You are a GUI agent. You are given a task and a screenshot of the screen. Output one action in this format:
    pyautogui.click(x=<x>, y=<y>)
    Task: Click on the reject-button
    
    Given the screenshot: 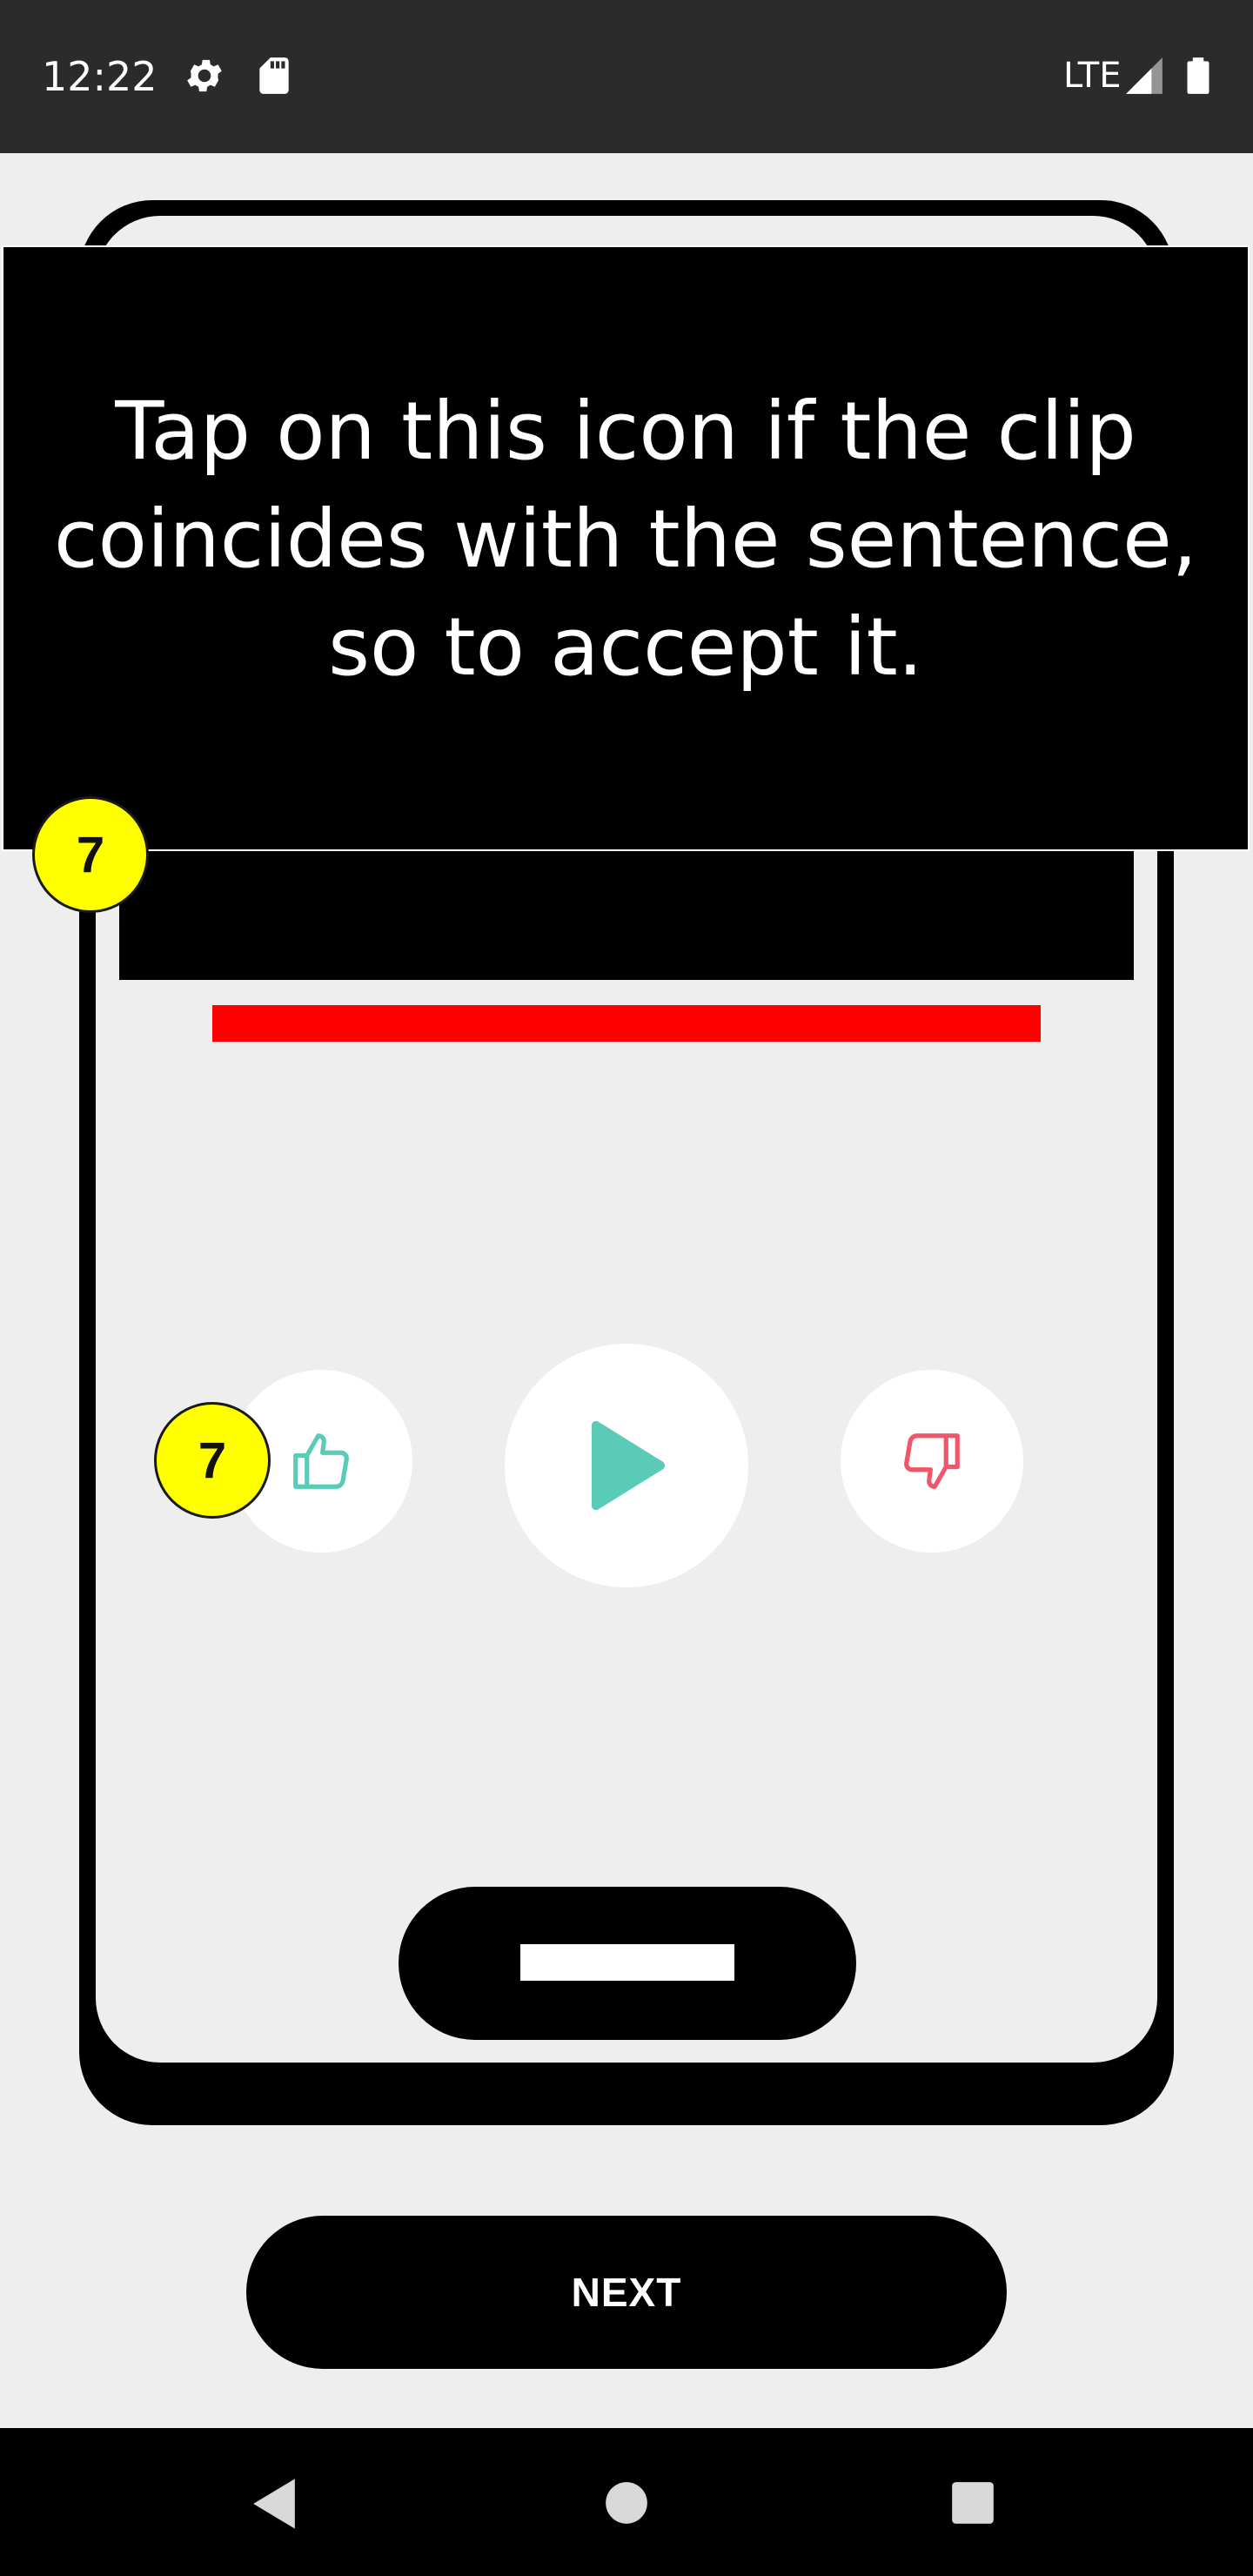 What is the action you would take?
    pyautogui.click(x=932, y=1461)
    